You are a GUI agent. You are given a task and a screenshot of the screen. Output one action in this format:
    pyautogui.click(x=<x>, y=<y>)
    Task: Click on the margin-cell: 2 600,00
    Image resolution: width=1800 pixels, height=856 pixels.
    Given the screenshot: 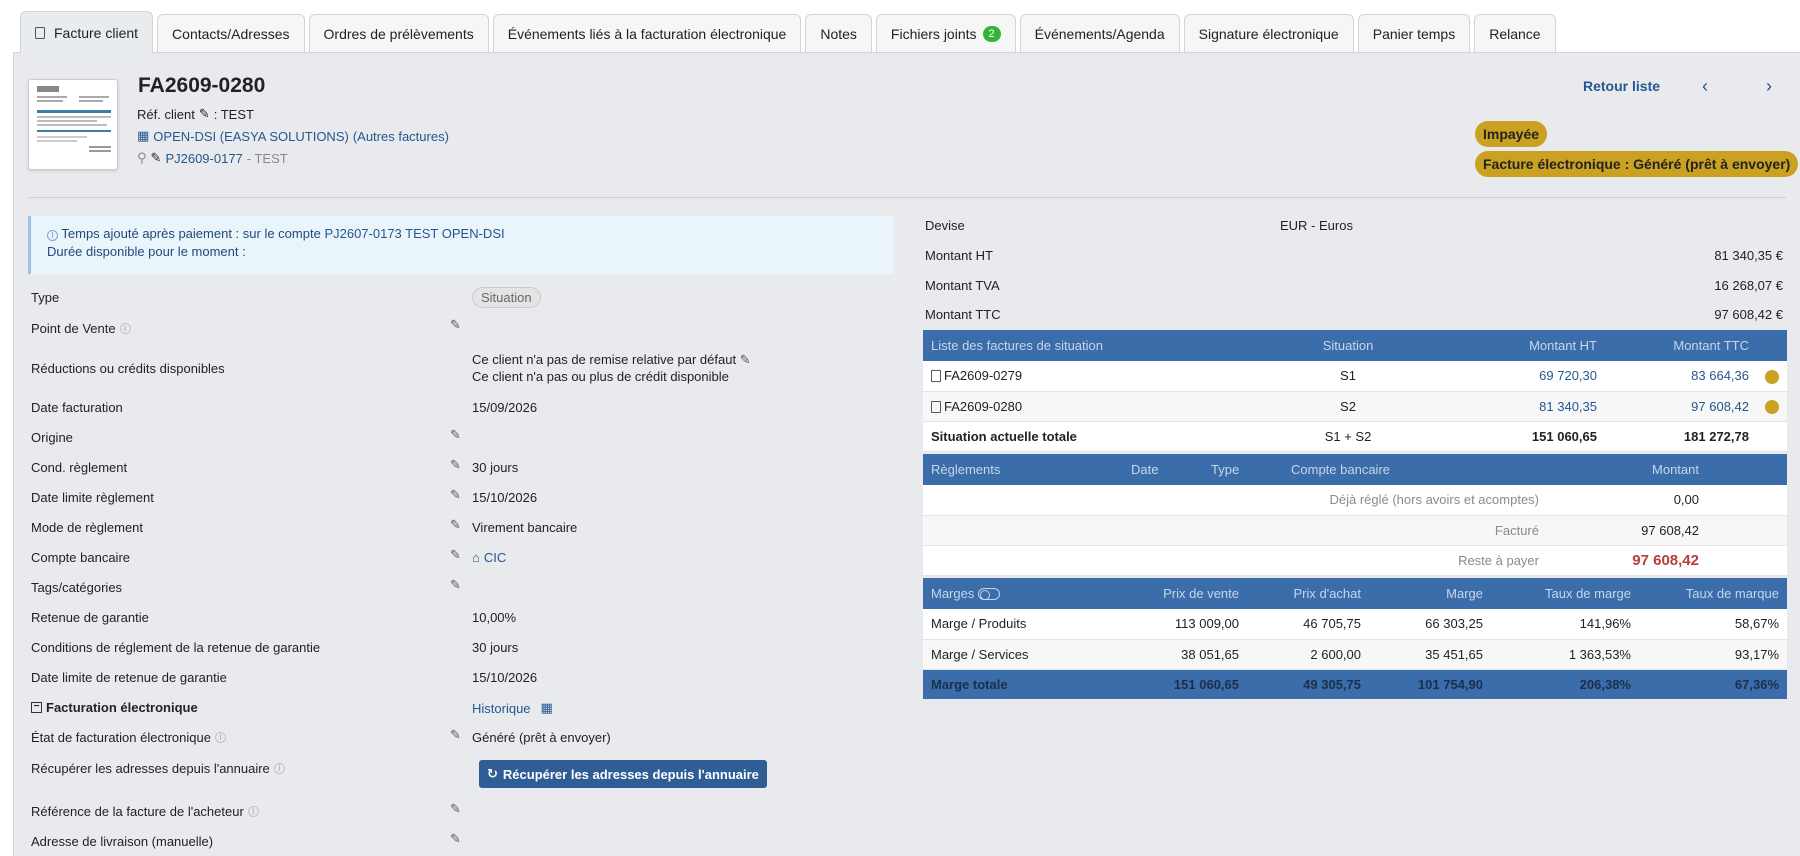 What is the action you would take?
    pyautogui.click(x=1308, y=654)
    